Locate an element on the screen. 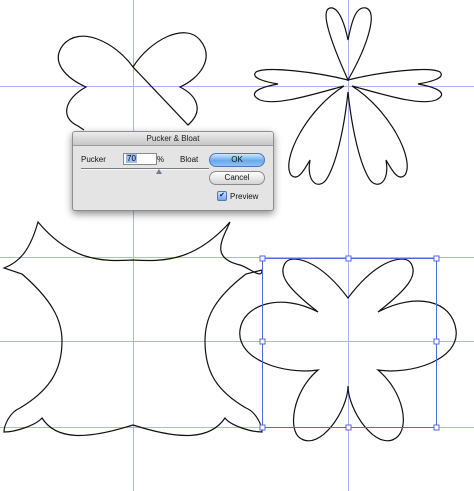 Image resolution: width=474 pixels, height=491 pixels. dialog-title: Pucker & Bloat is located at coordinates (173, 139).